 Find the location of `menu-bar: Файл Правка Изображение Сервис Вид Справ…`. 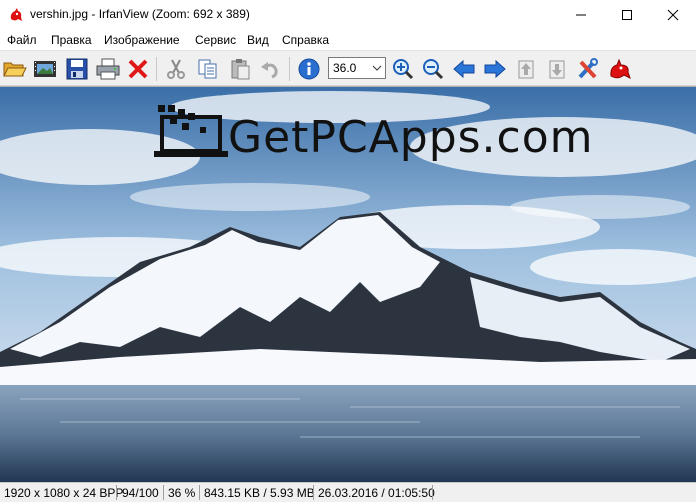

menu-bar: Файл Правка Изображение Сервис Вид Справ… is located at coordinates (348, 40).